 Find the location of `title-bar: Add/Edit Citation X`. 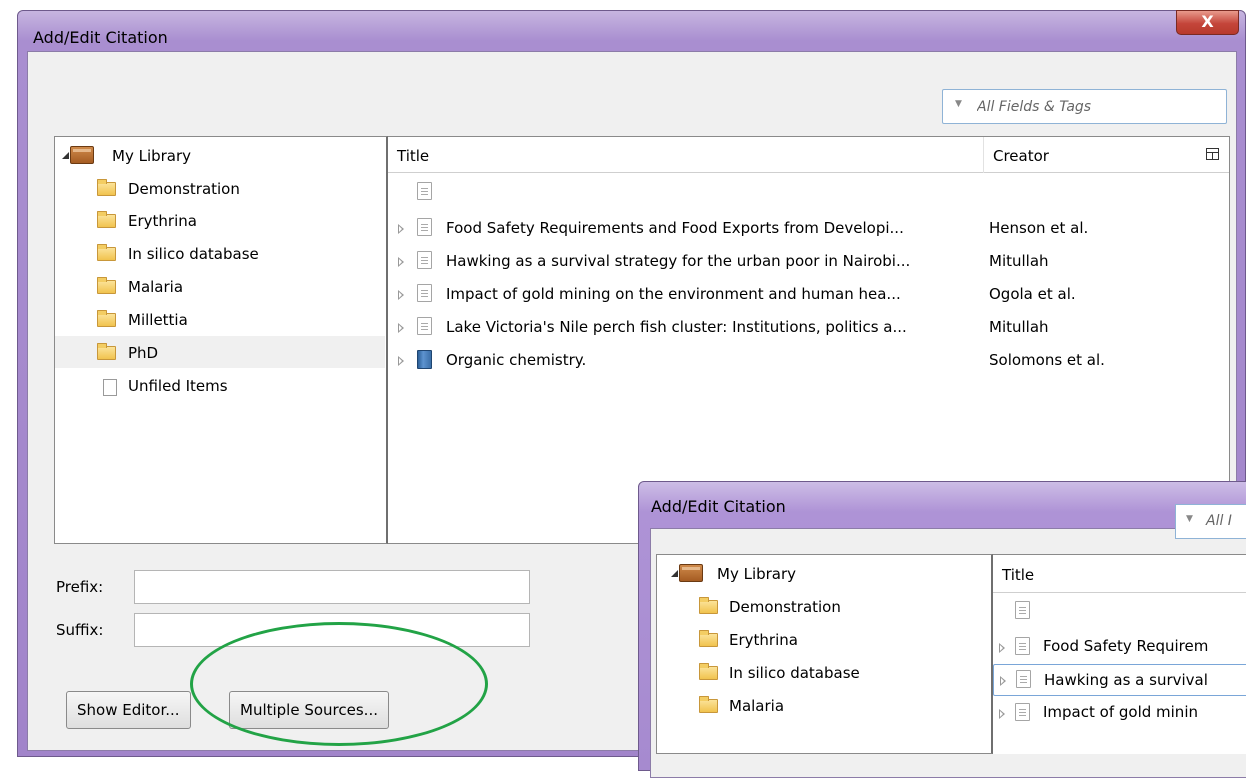

title-bar: Add/Edit Citation X is located at coordinates (631, 30).